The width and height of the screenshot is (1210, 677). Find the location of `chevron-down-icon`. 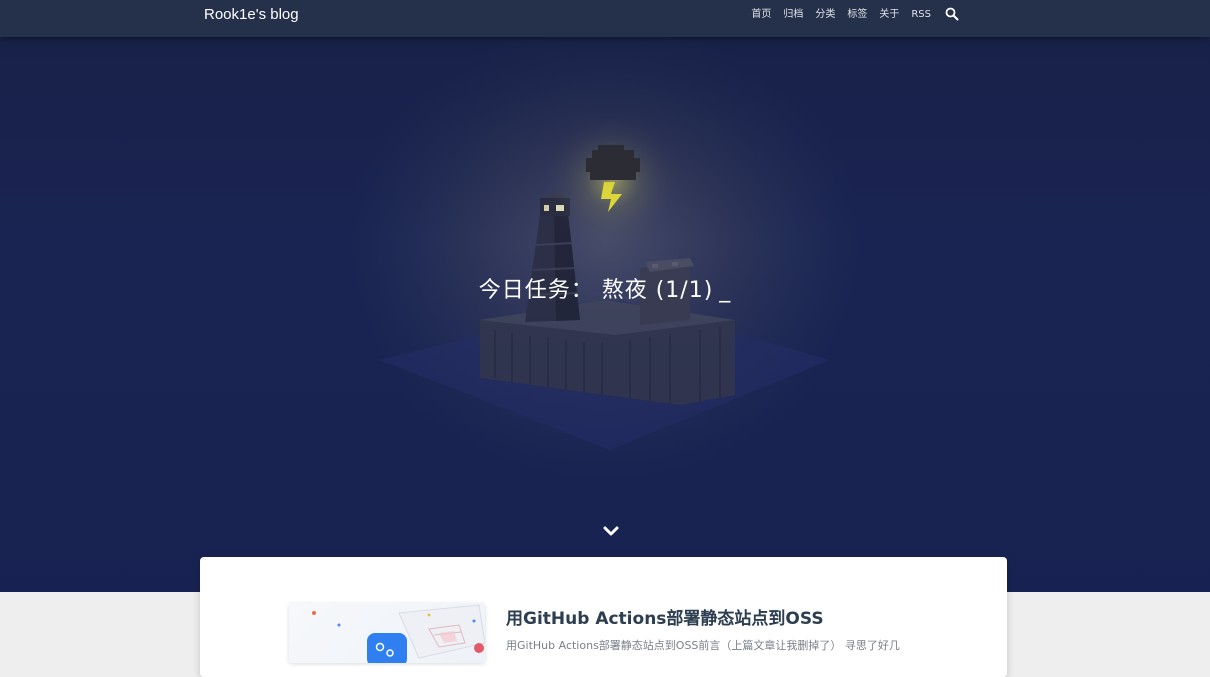

chevron-down-icon is located at coordinates (611, 531).